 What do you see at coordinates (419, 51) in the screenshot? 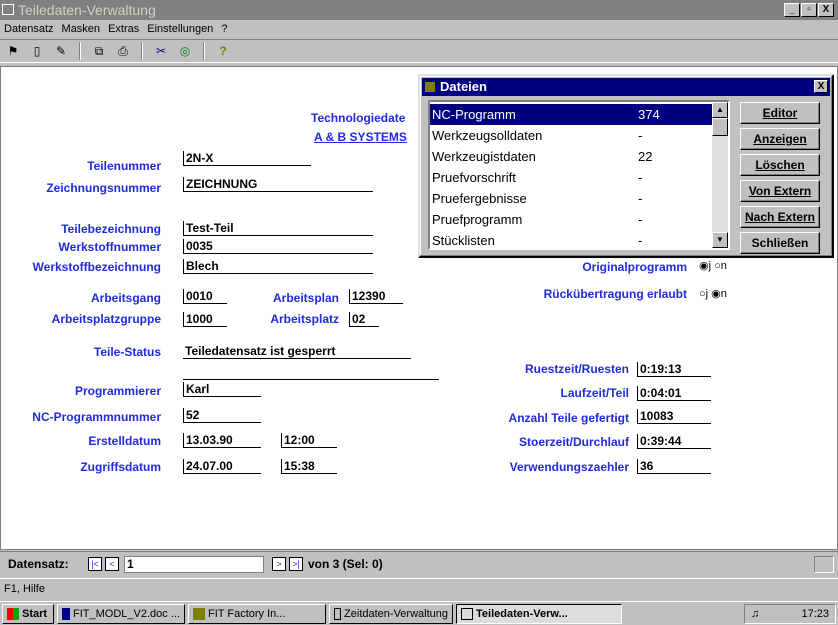
I see `toolbar: ⚑ ▯ ✎ ⧉ ⎙ ✂ ◎ ?` at bounding box center [419, 51].